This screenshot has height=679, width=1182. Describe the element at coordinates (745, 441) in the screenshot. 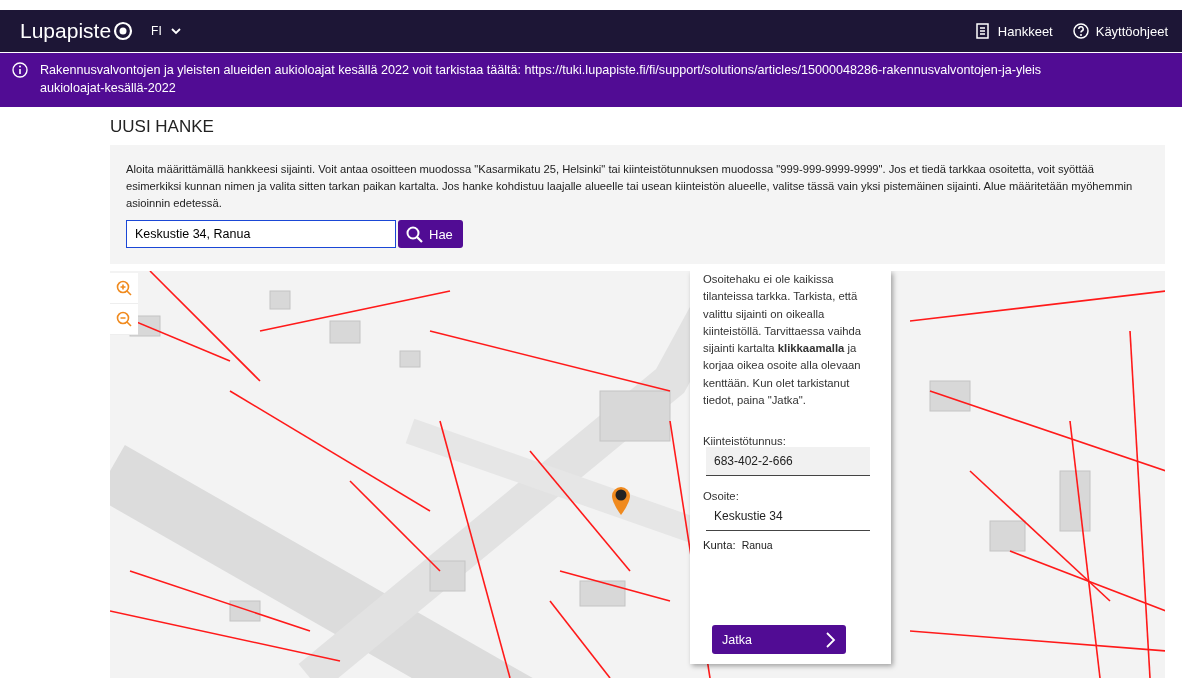

I see `field-label: Kiinteistötunnus:` at that location.